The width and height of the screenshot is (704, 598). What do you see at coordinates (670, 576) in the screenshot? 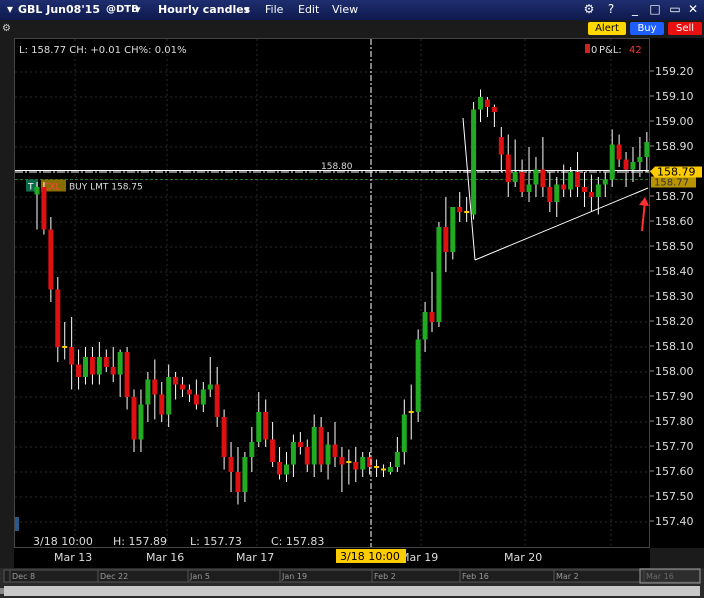
I see `navigator-window` at bounding box center [670, 576].